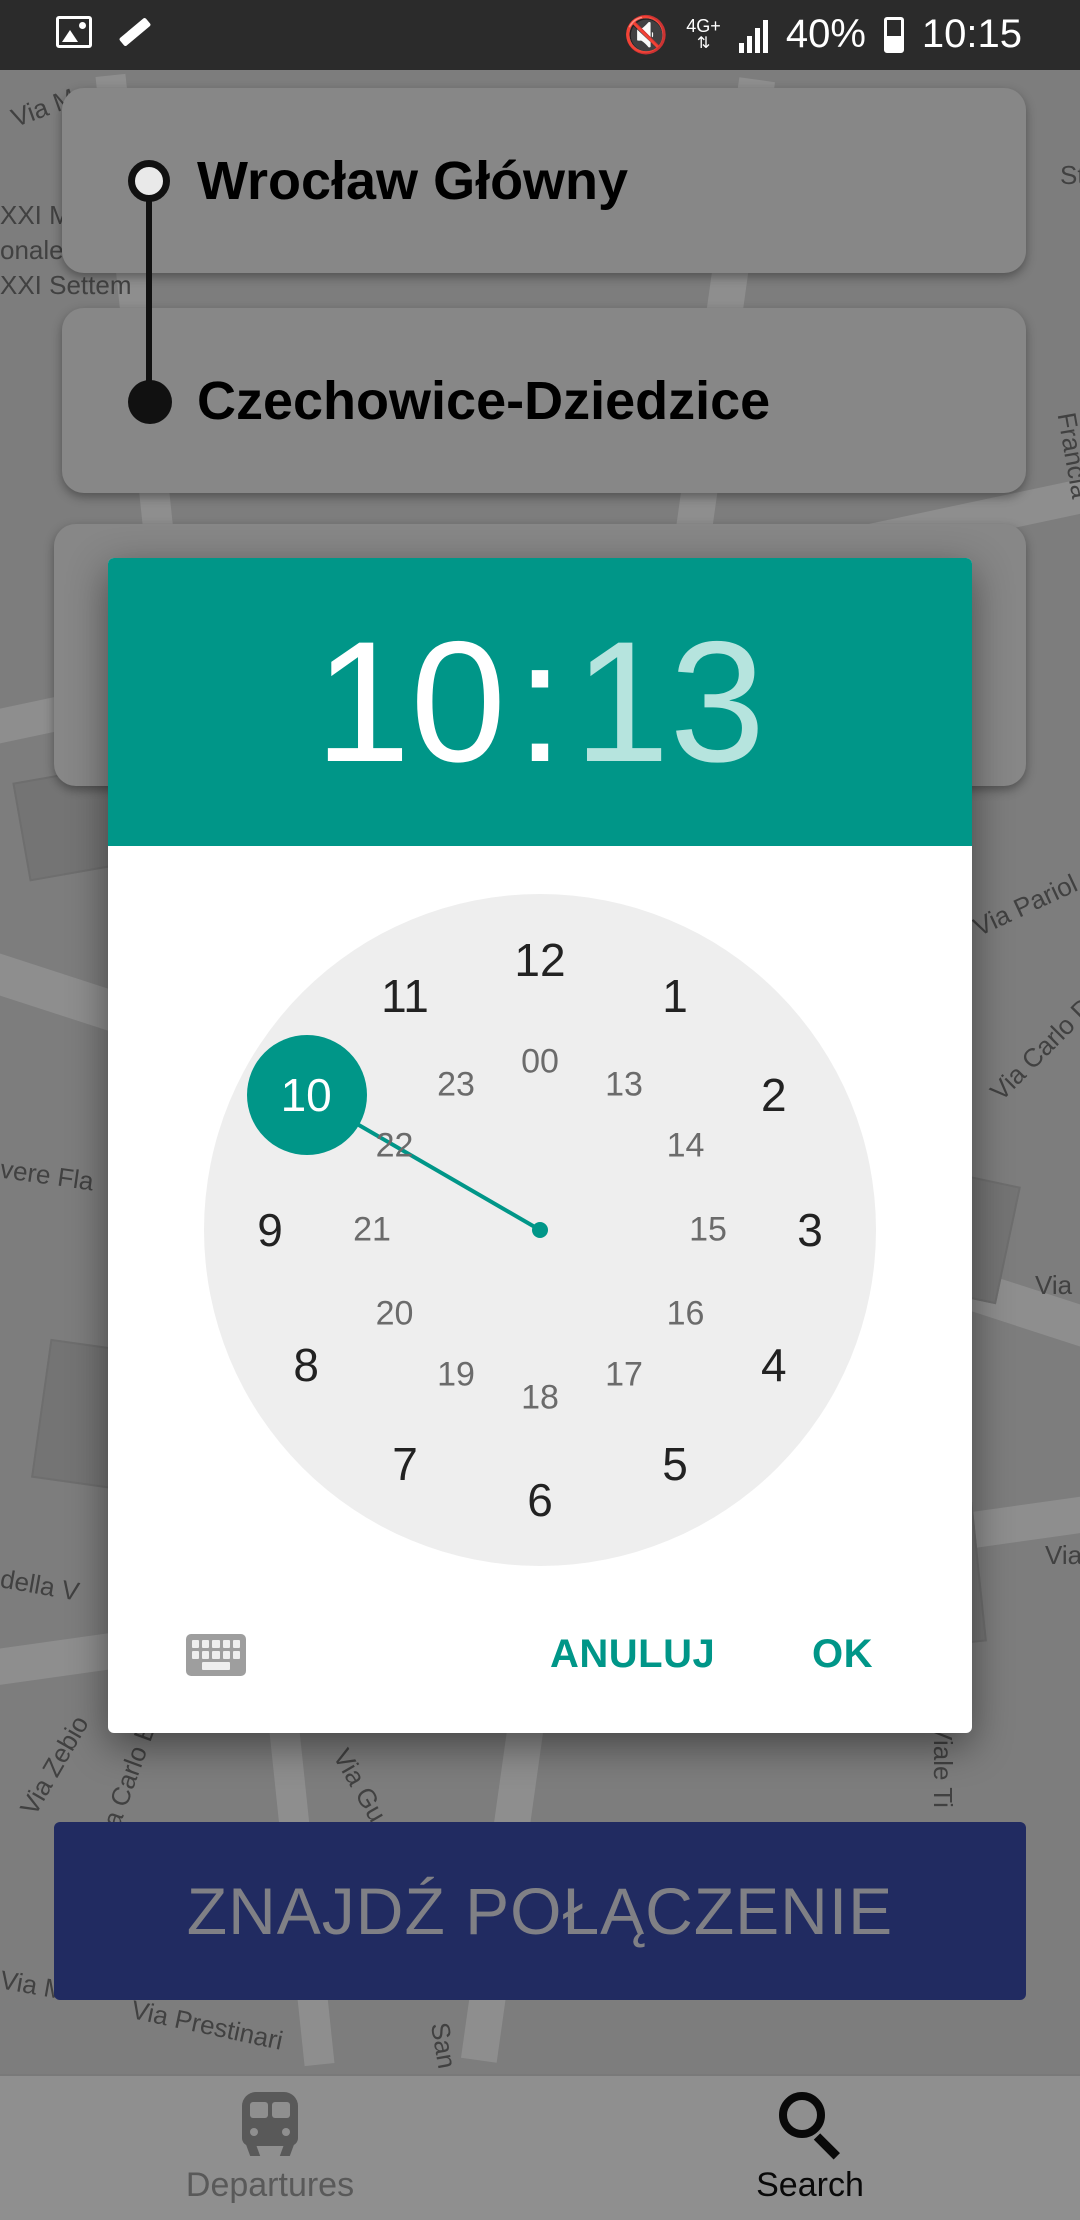 This screenshot has height=2220, width=1080. Describe the element at coordinates (893, 34) in the screenshot. I see `battery-icon` at that location.